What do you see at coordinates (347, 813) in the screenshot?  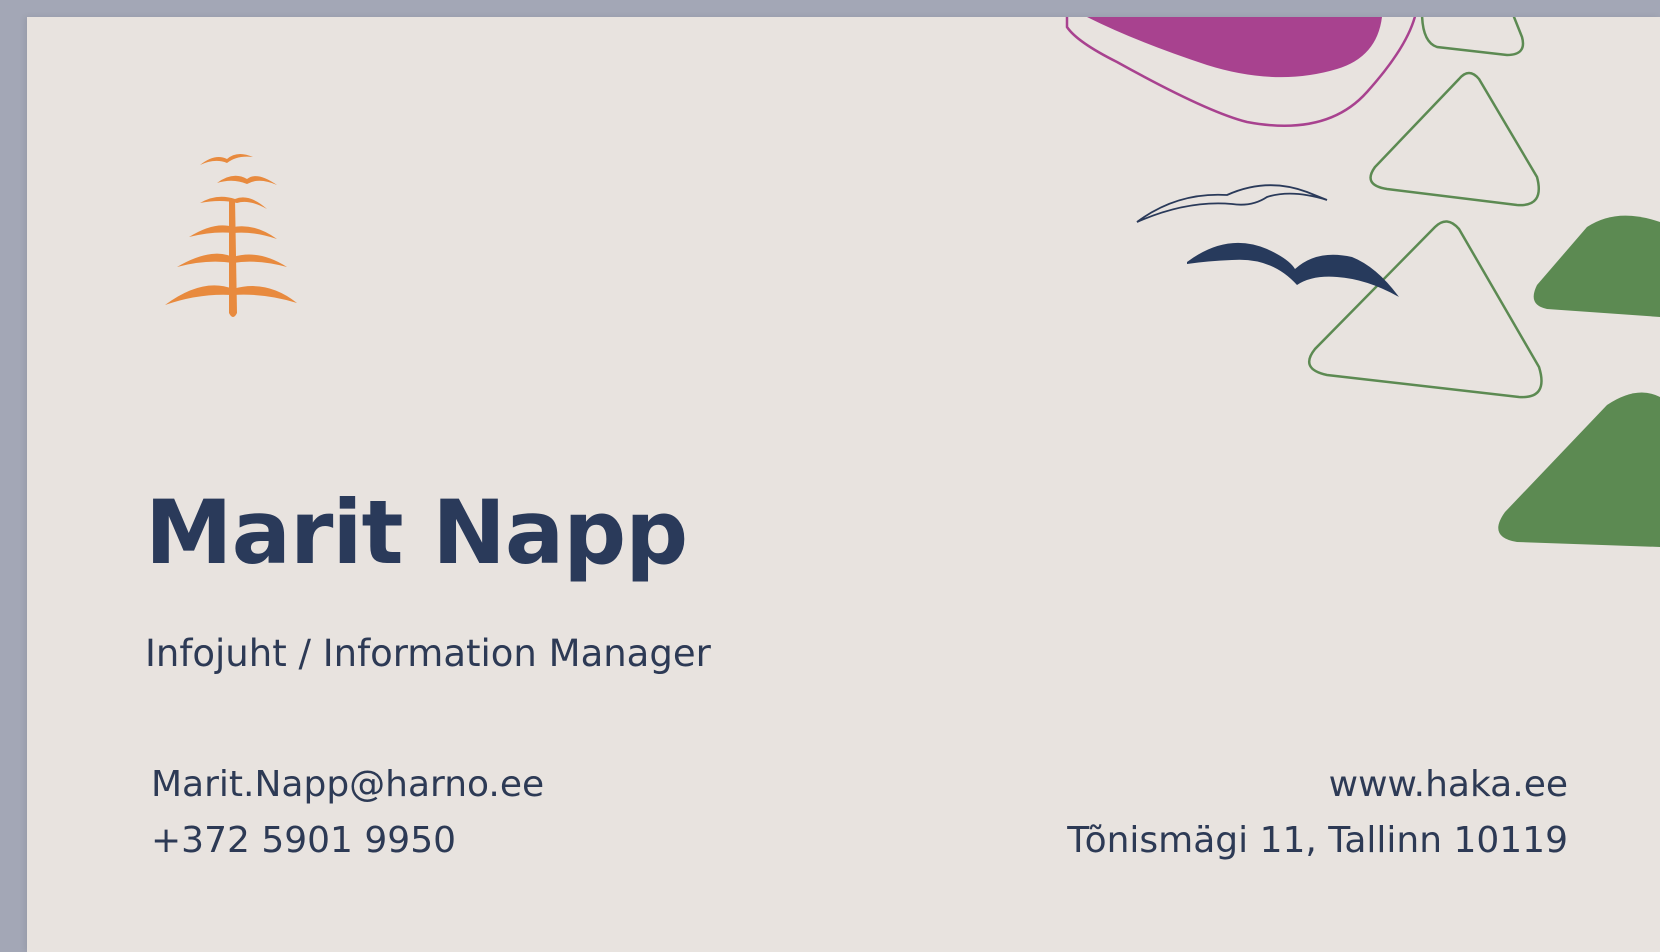 I see `contact-block-left: Marit.Napp@harno.ee +372 5901 9950` at bounding box center [347, 813].